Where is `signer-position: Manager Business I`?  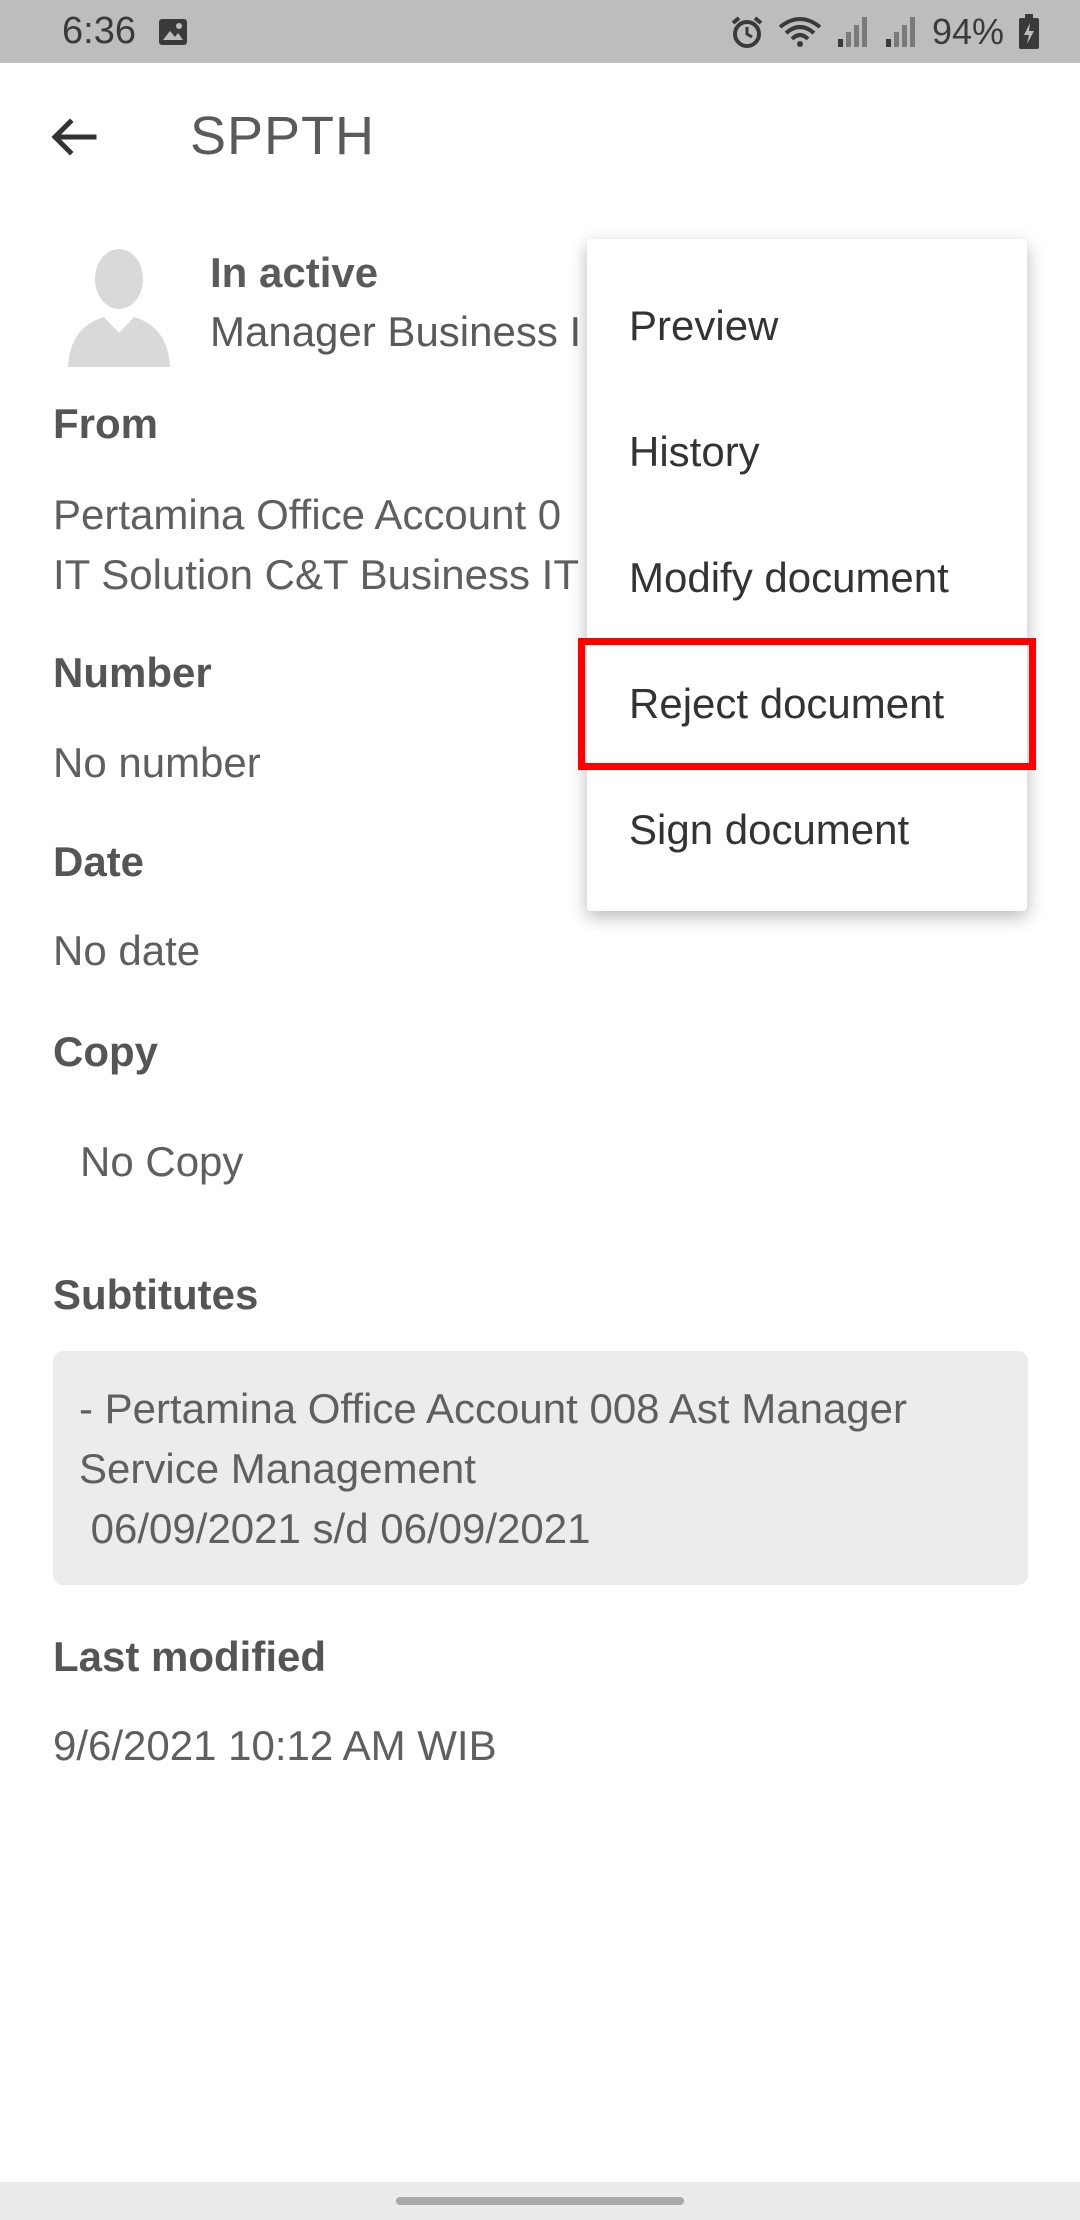 signer-position: Manager Business I is located at coordinates (396, 331).